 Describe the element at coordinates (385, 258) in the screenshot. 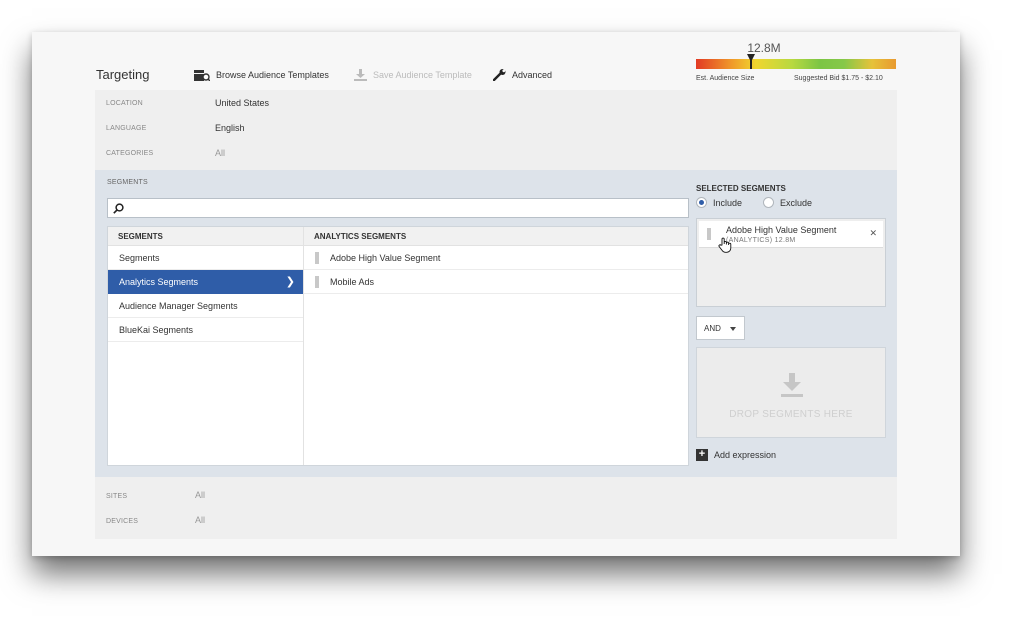

I see `segment-item-label: Adobe High Value Segment` at that location.